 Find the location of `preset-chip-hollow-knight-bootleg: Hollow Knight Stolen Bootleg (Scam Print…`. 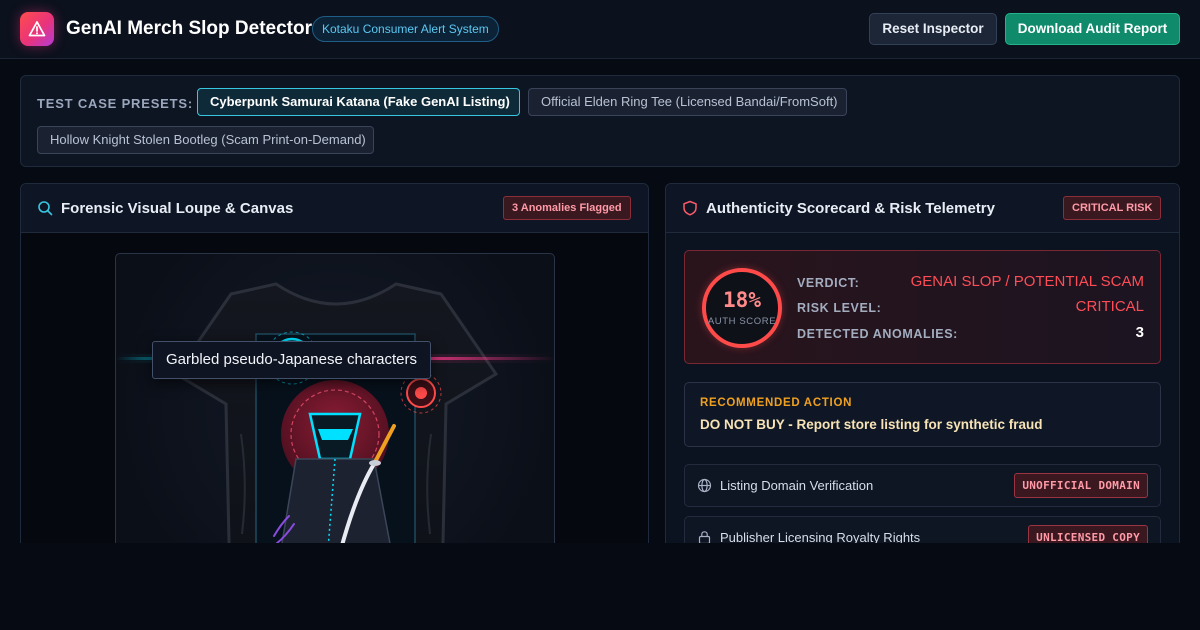

preset-chip-hollow-knight-bootleg: Hollow Knight Stolen Bootleg (Scam Print… is located at coordinates (205, 140).